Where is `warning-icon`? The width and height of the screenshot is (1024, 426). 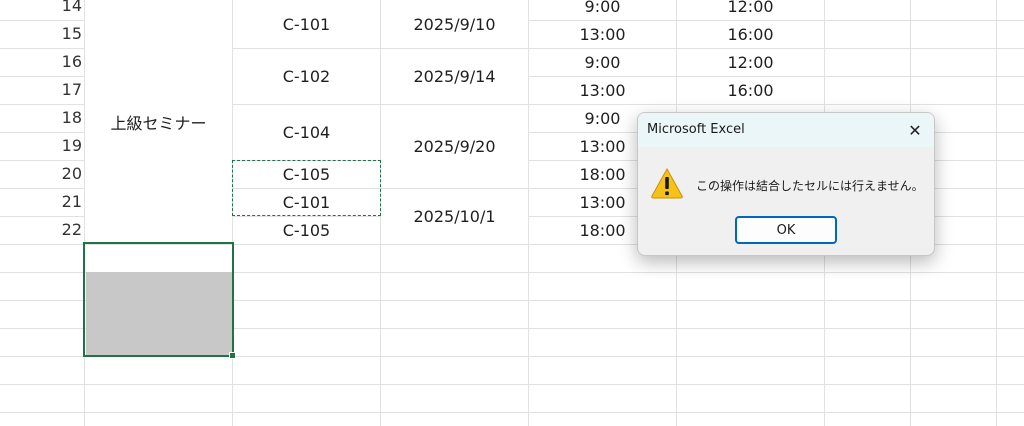 warning-icon is located at coordinates (667, 183).